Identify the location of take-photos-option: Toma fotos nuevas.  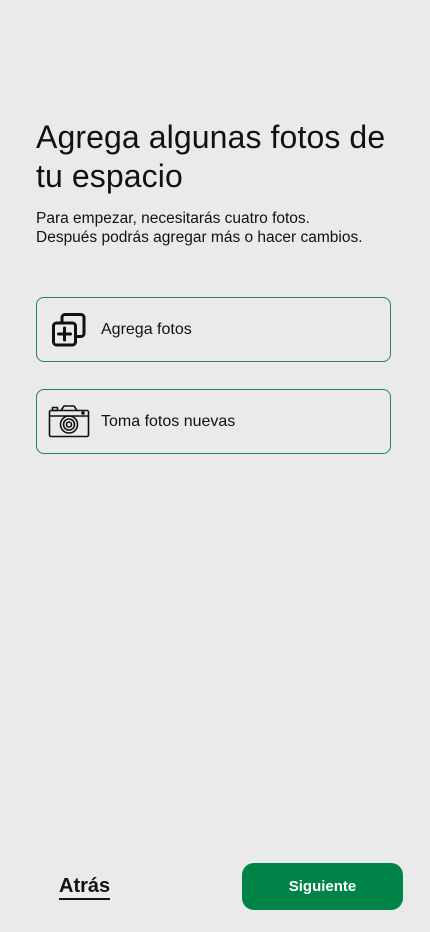
(213, 421).